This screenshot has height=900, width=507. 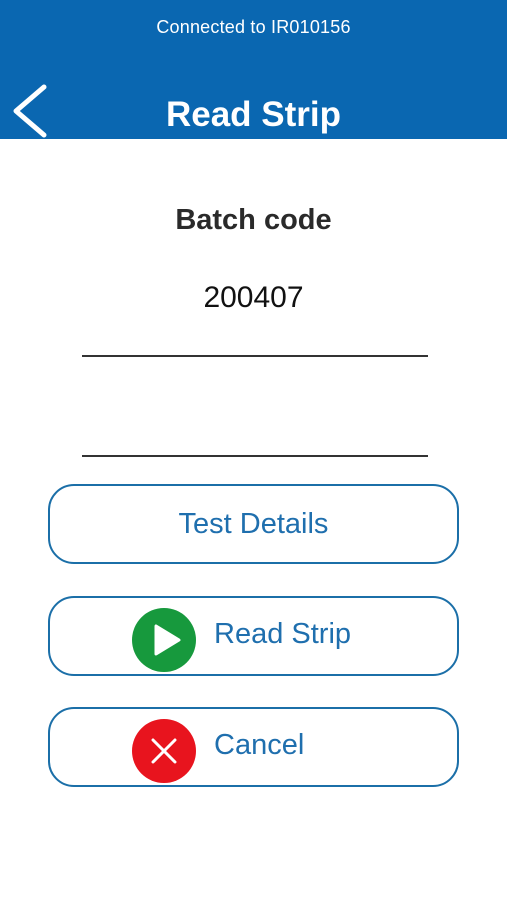 What do you see at coordinates (164, 751) in the screenshot?
I see `close-icon` at bounding box center [164, 751].